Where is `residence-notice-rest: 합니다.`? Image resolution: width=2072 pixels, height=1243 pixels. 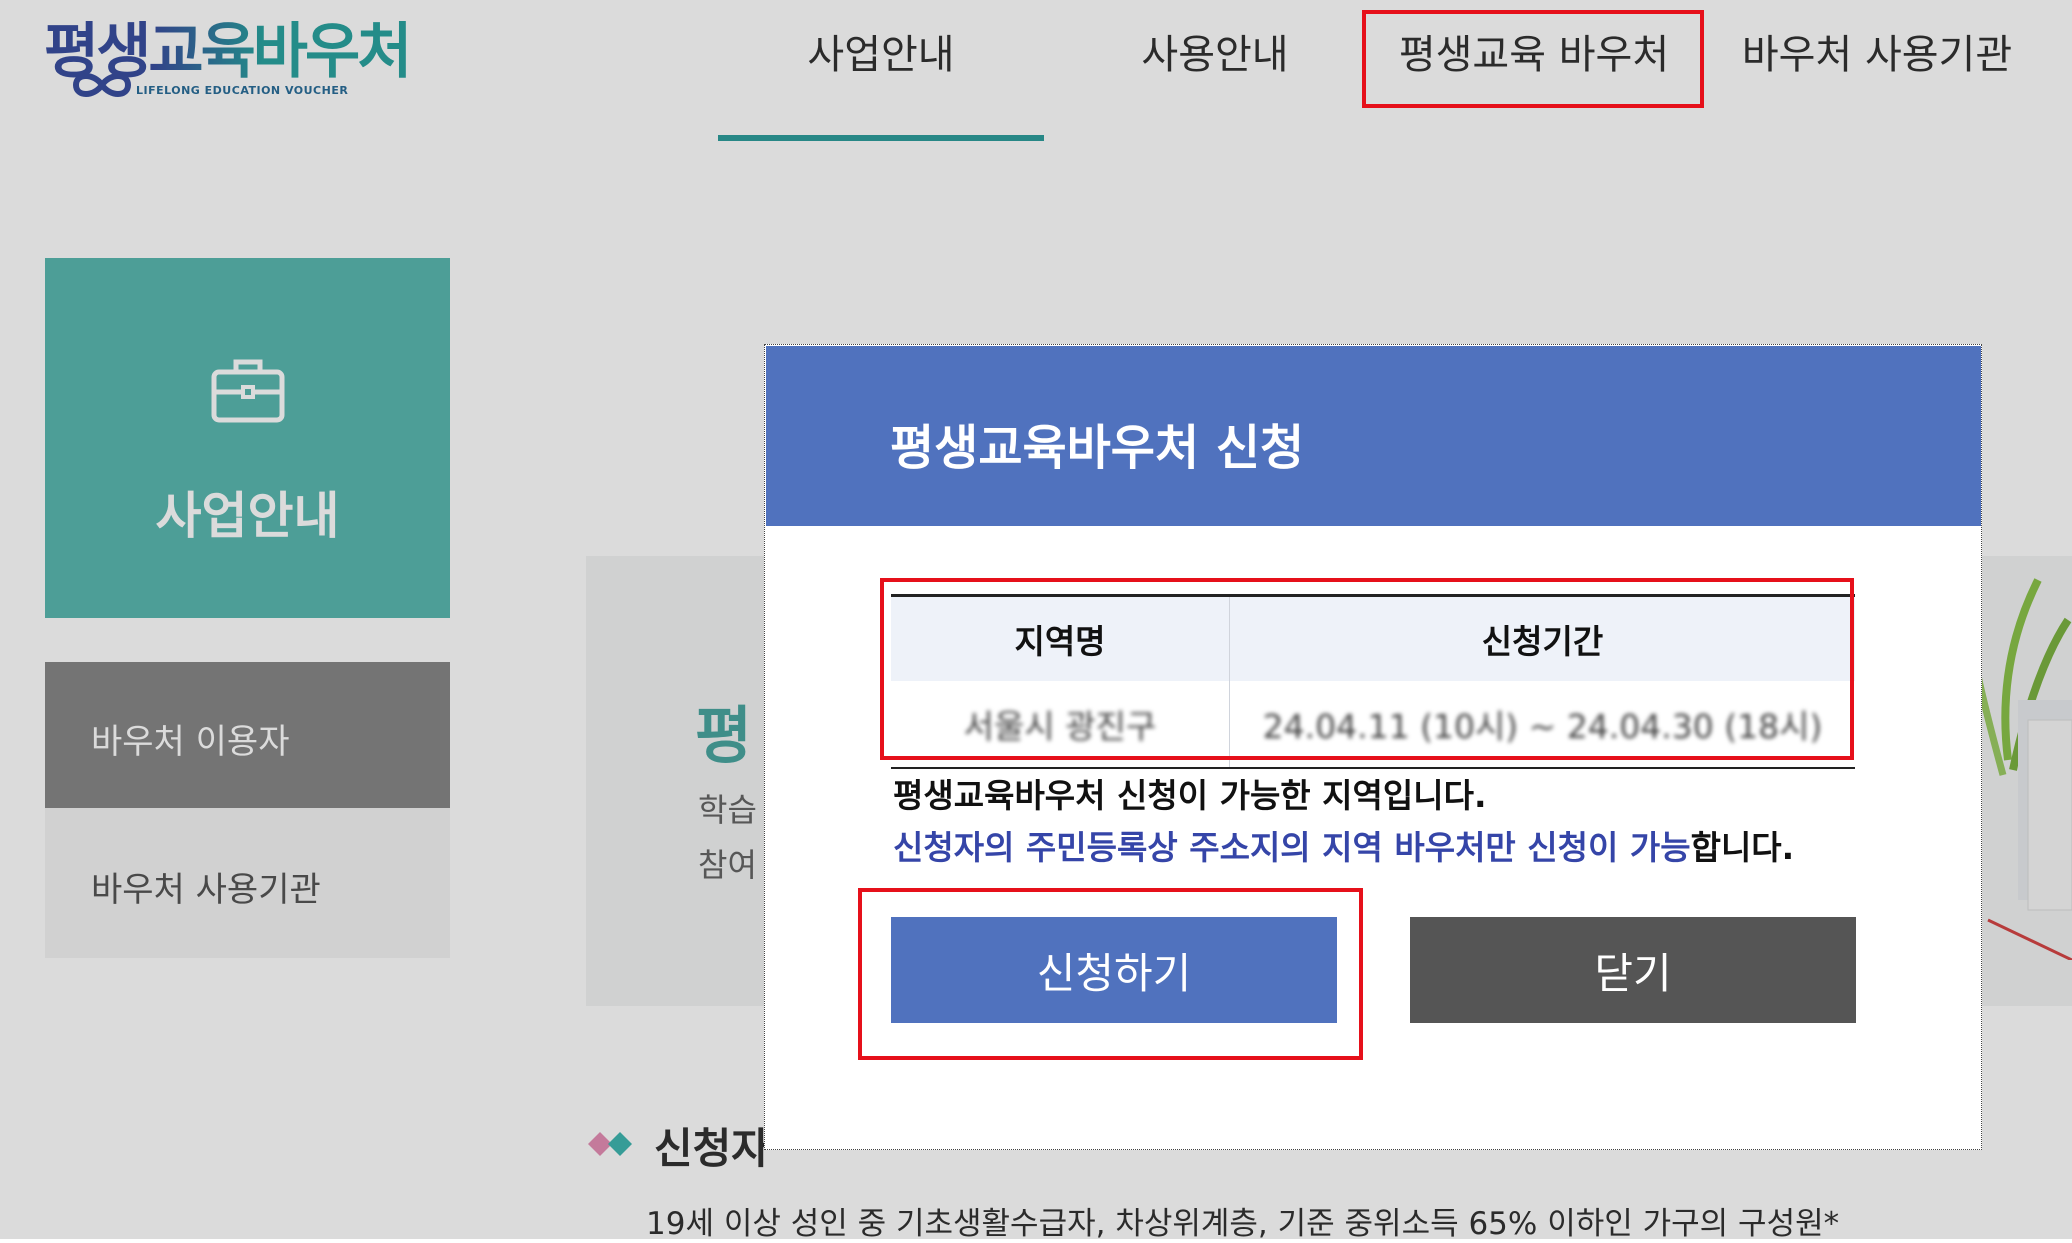 residence-notice-rest: 합니다. is located at coordinates (1742, 847).